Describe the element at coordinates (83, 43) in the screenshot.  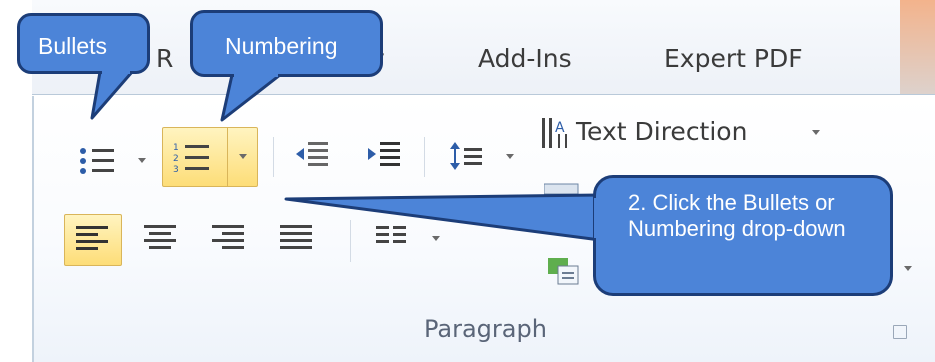
I see `bullets-callout: Bullets` at that location.